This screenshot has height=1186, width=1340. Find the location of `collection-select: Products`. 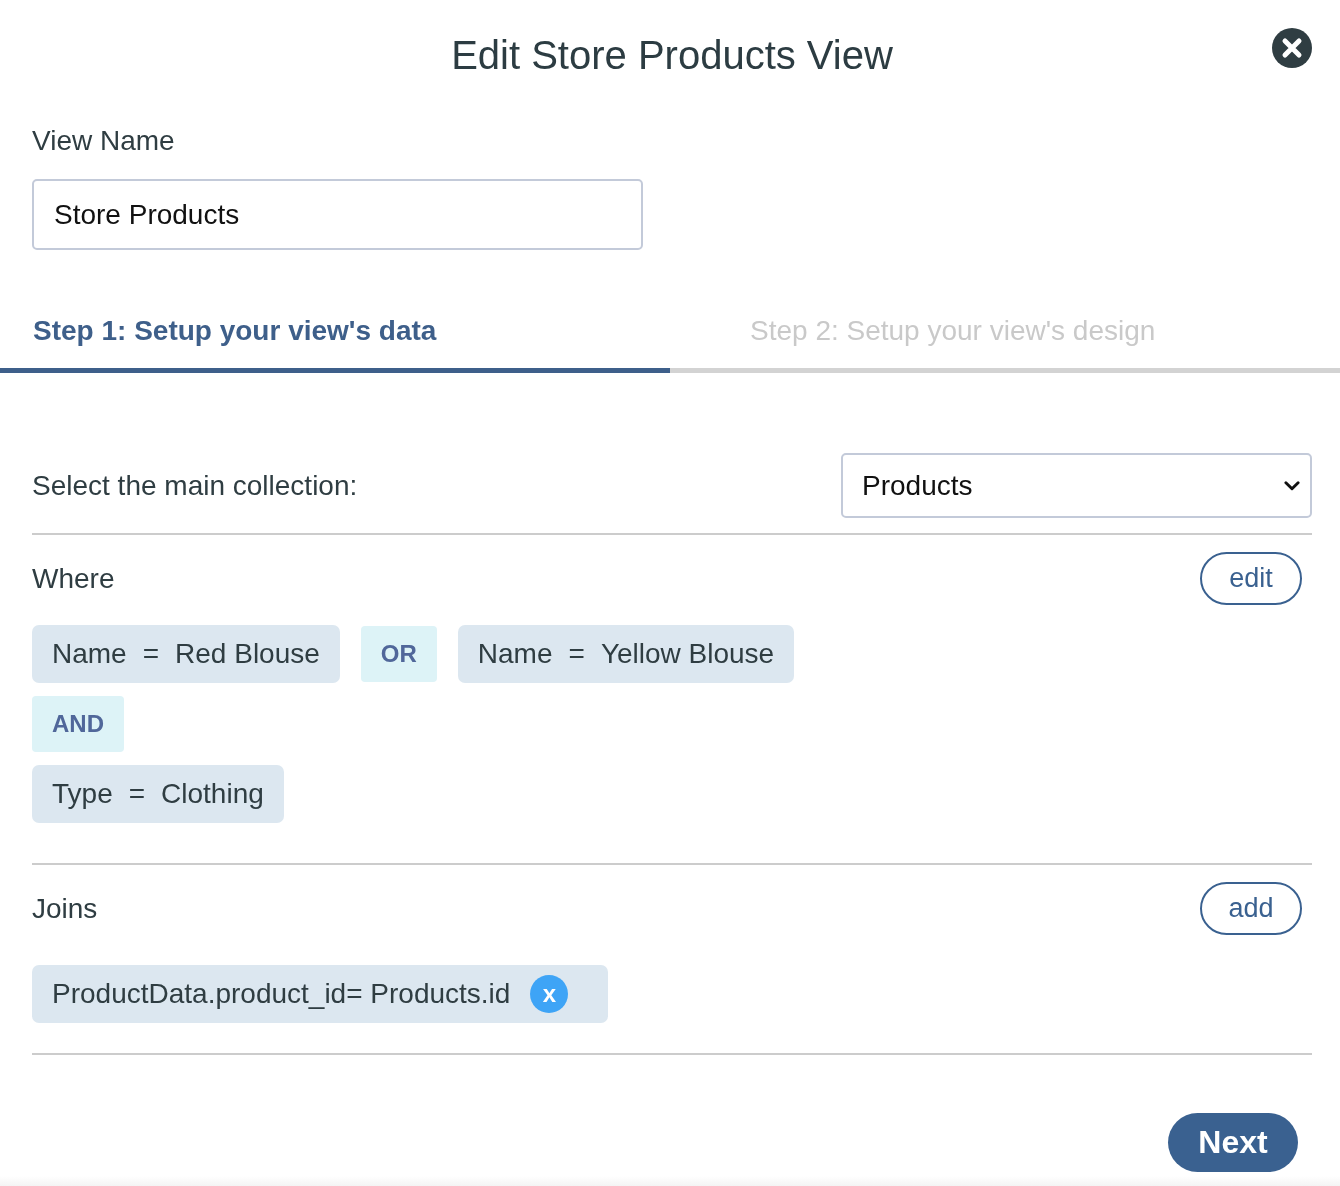

collection-select: Products is located at coordinates (1076, 485).